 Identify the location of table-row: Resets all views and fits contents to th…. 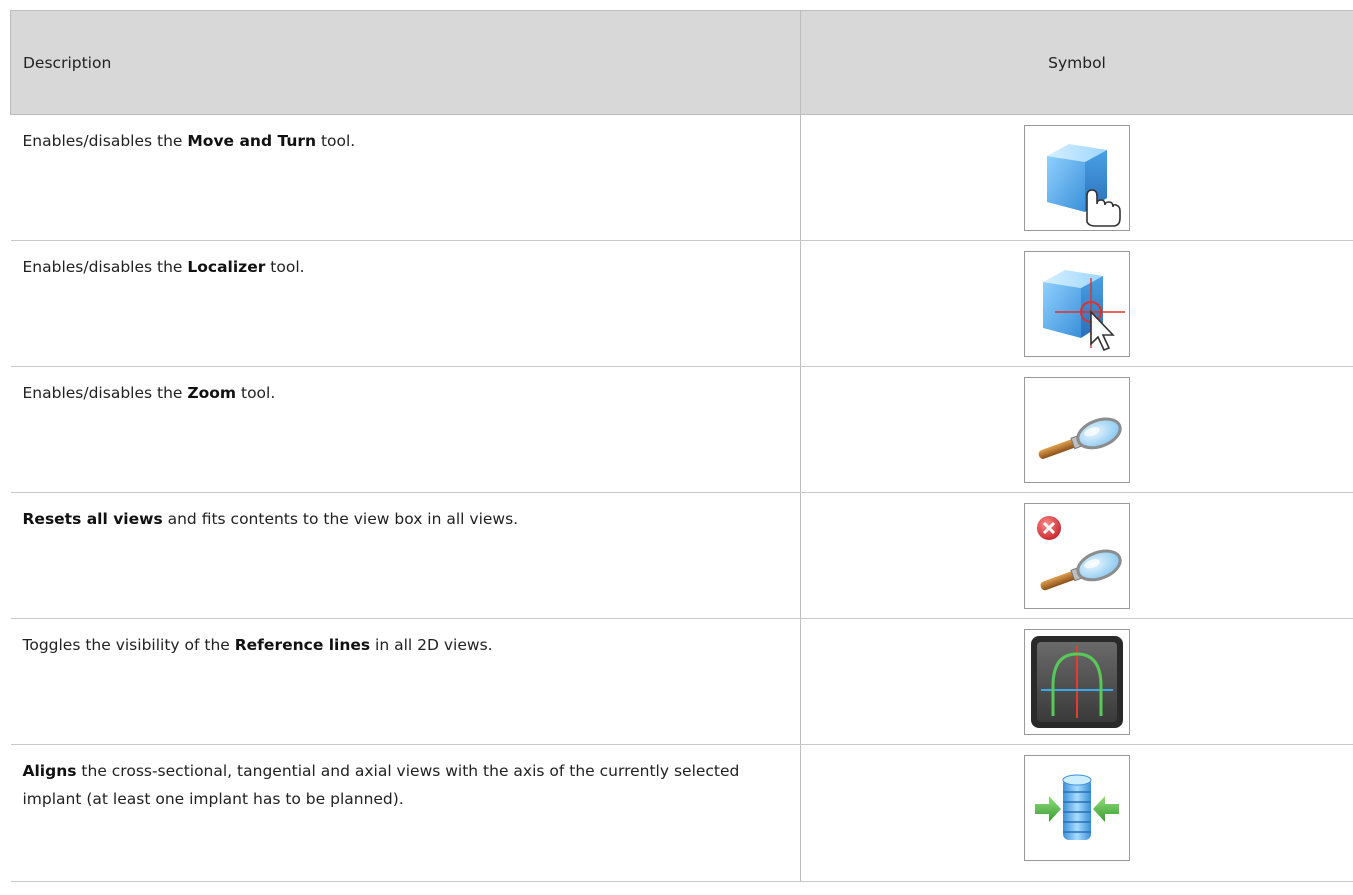
(681, 555).